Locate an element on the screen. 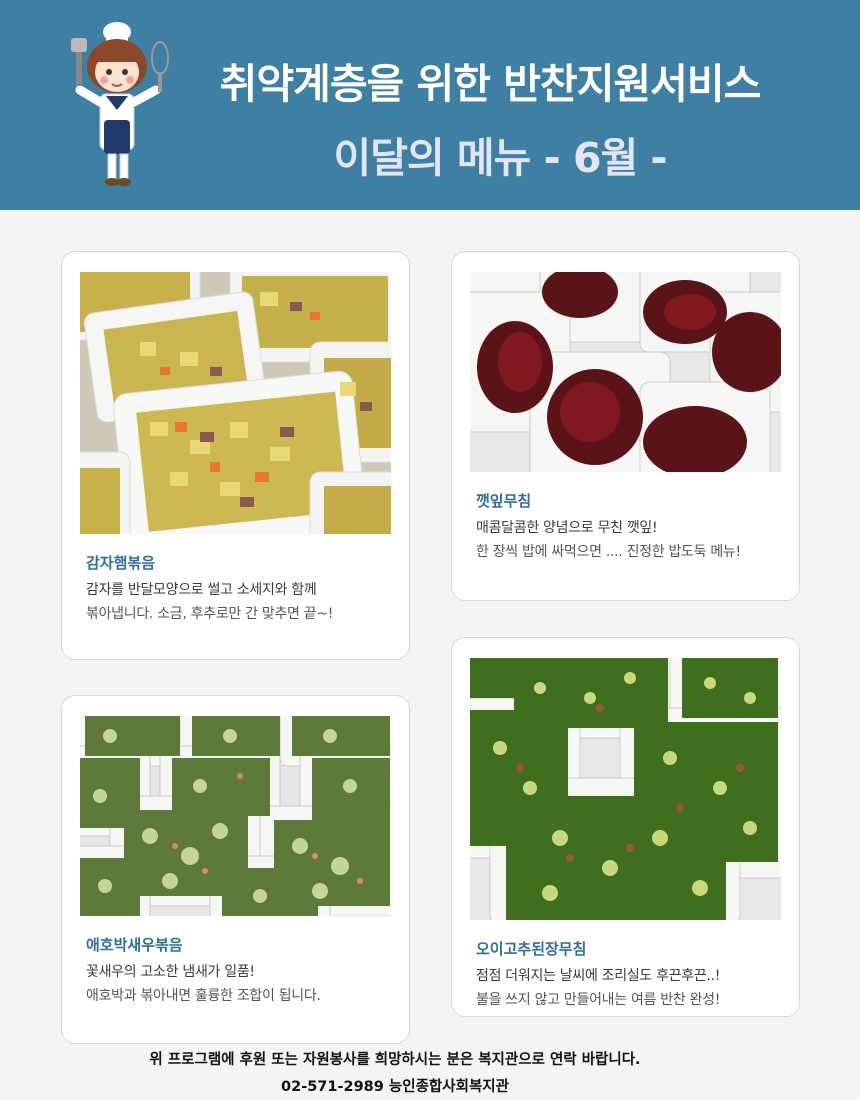  dish-title: 애호박새우볶음 is located at coordinates (134, 945).